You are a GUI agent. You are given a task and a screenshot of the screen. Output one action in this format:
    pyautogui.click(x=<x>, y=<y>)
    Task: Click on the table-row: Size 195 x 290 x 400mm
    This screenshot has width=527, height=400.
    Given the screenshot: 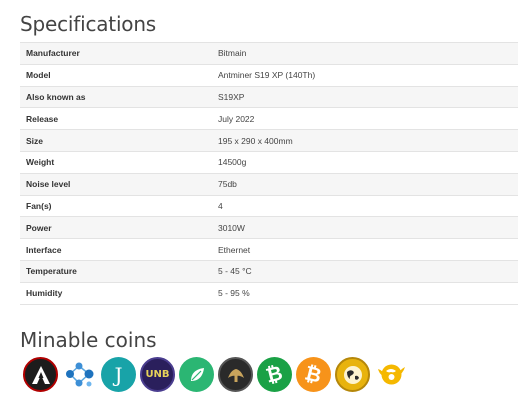 What is the action you would take?
    pyautogui.click(x=269, y=140)
    